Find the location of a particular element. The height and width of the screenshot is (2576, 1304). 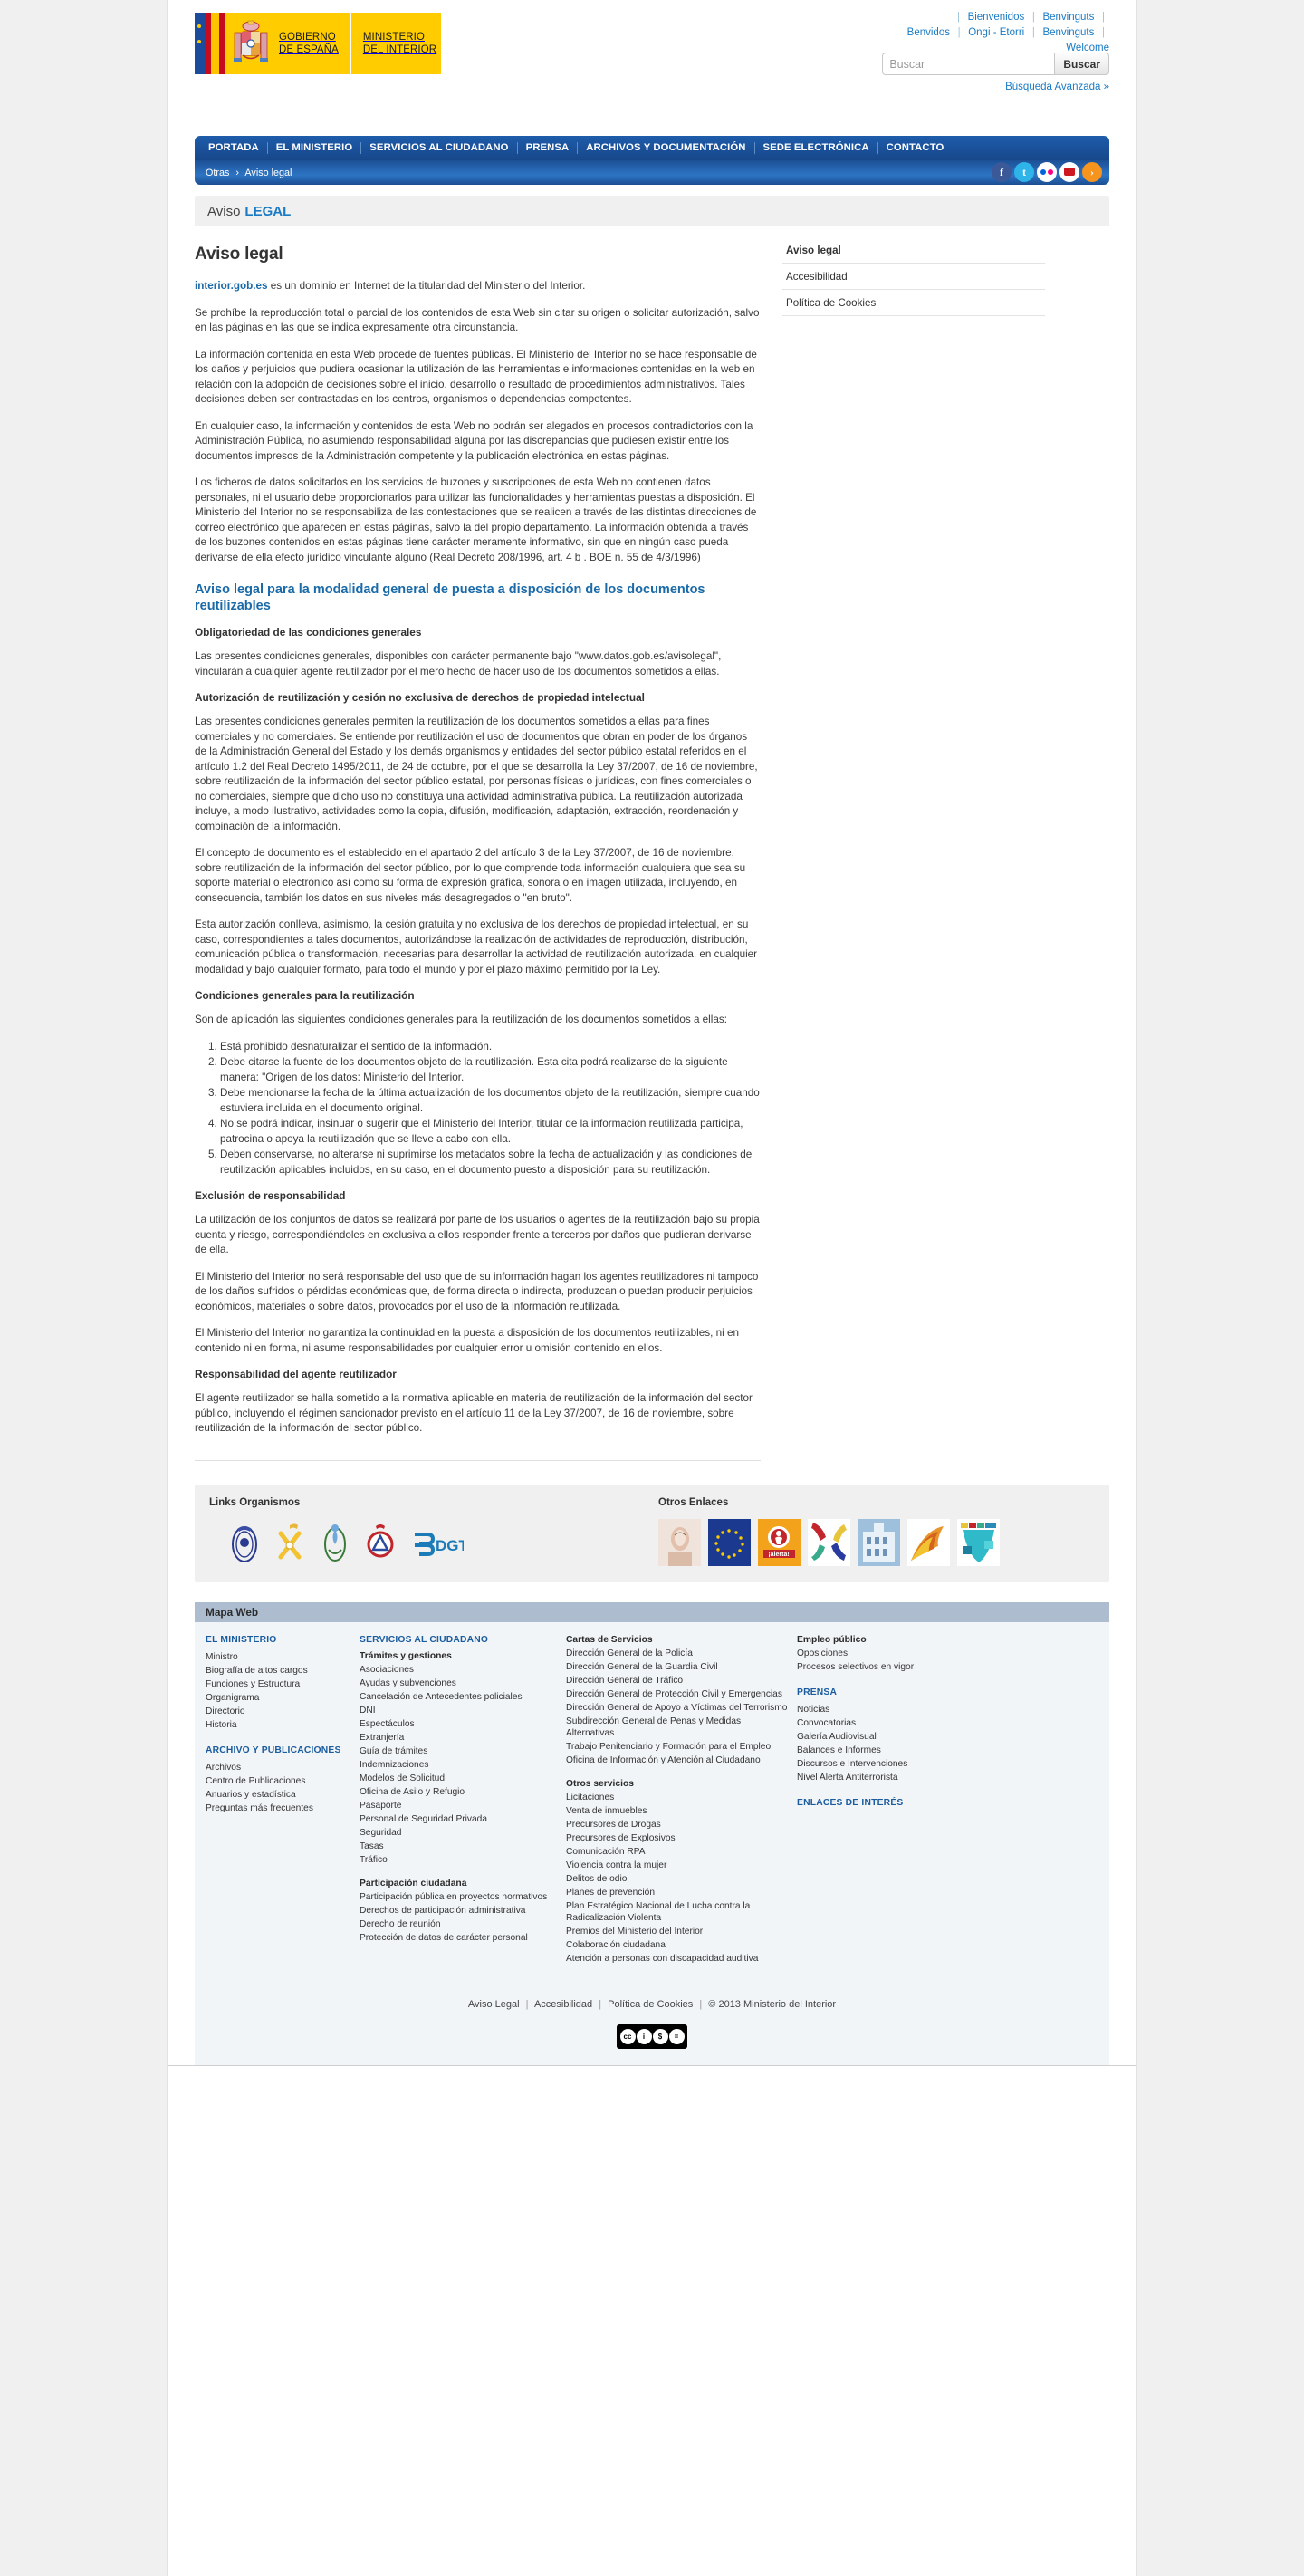

mapa-link: Premios del Ministerio del Interior is located at coordinates (677, 1931).